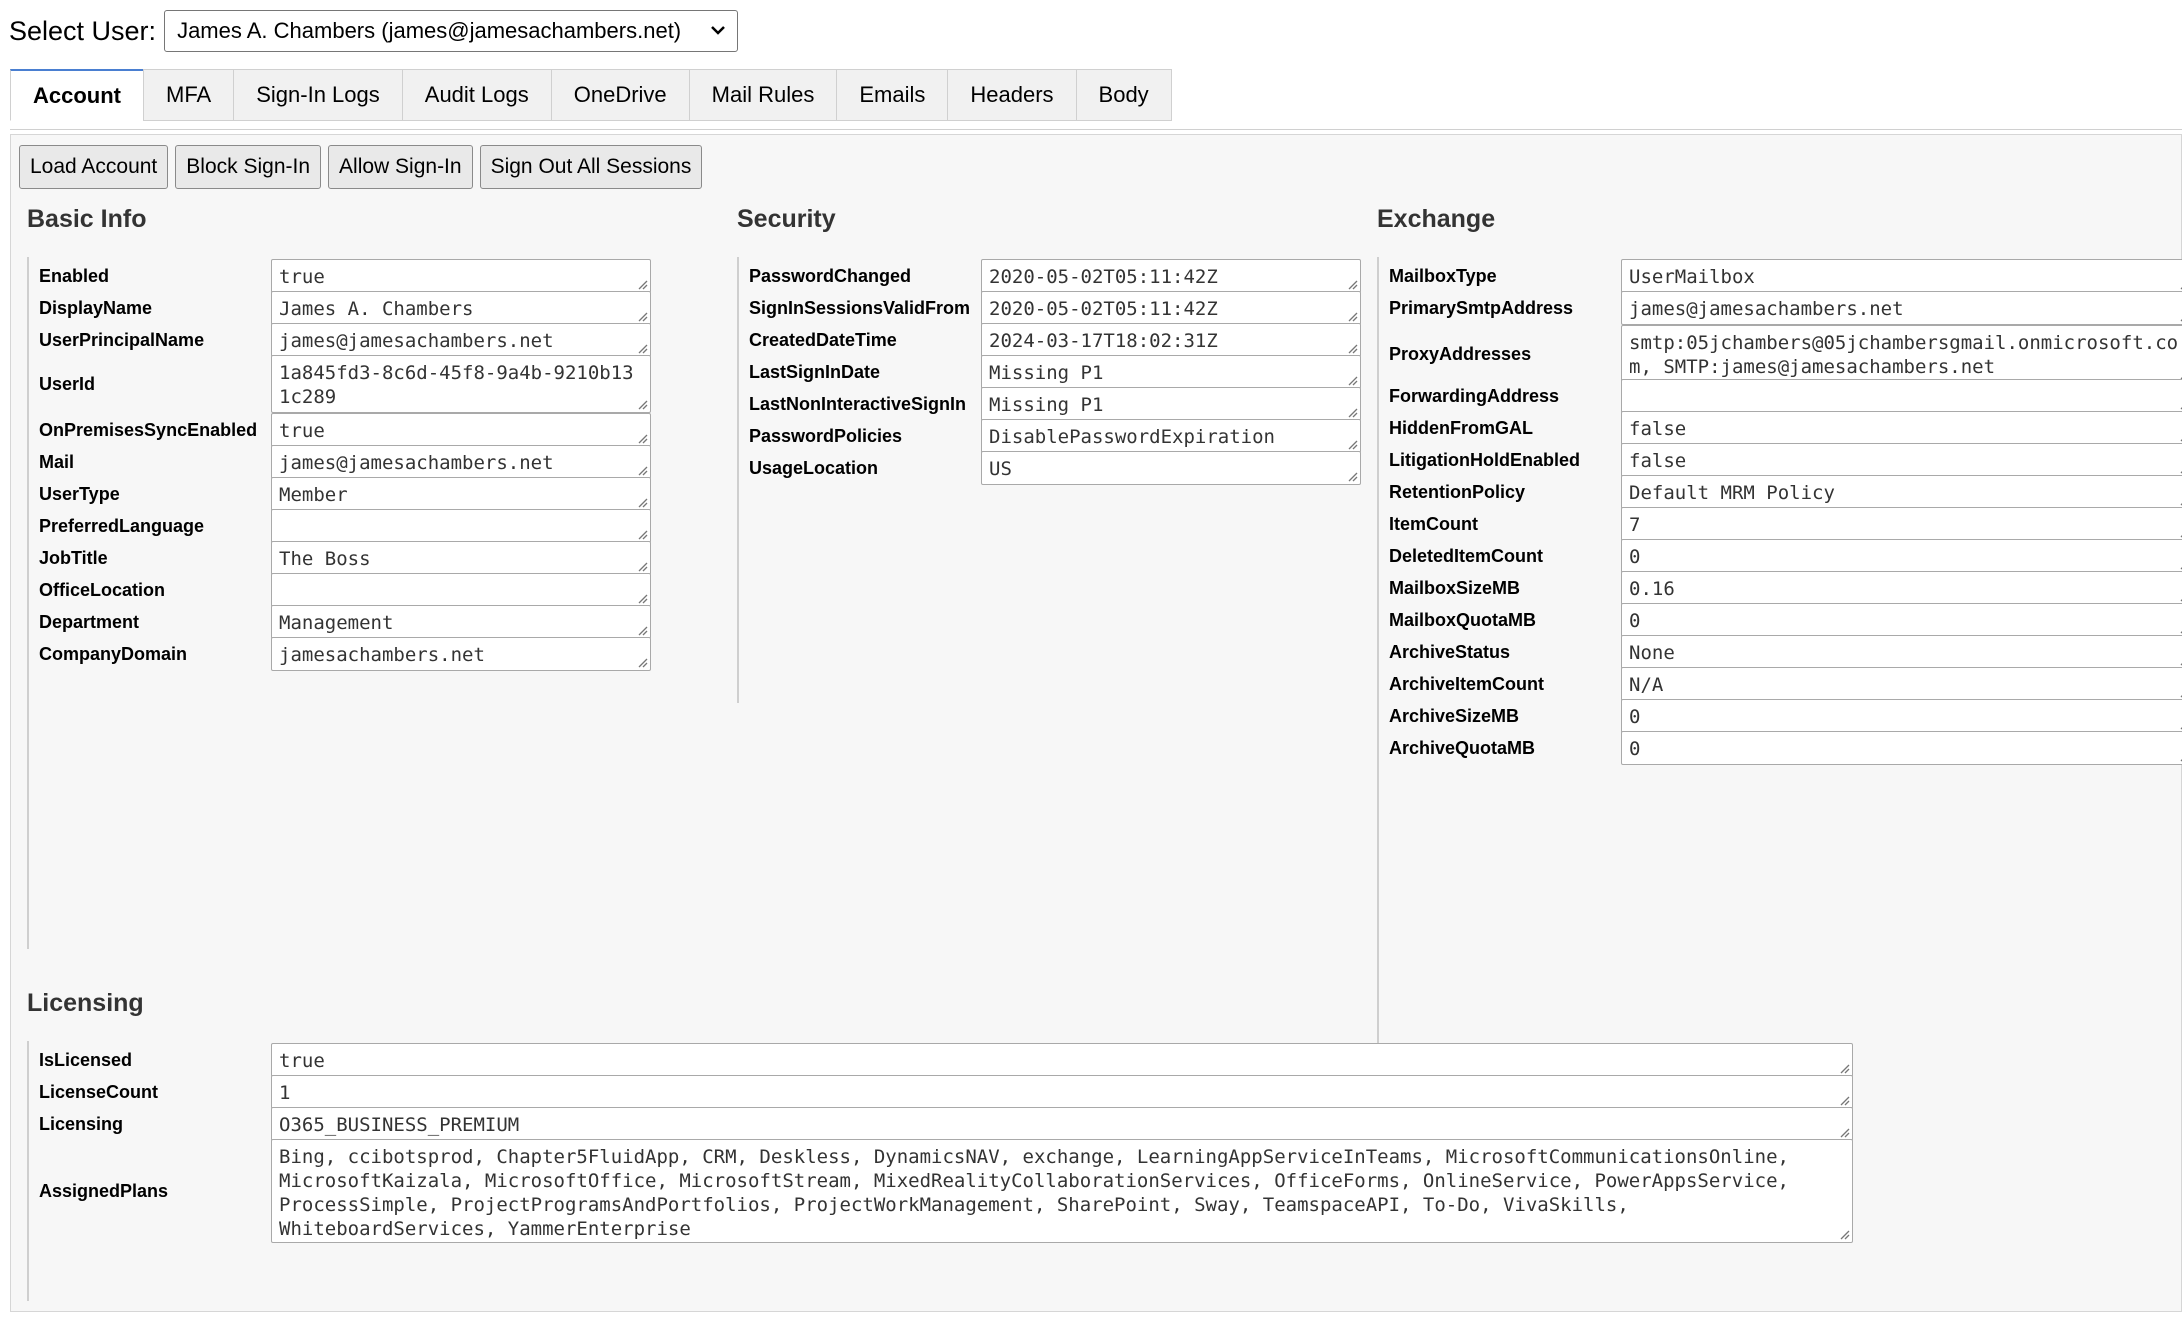 This screenshot has height=1323, width=2182. I want to click on allow-sign-in-button: Allow Sign-In, so click(400, 167).